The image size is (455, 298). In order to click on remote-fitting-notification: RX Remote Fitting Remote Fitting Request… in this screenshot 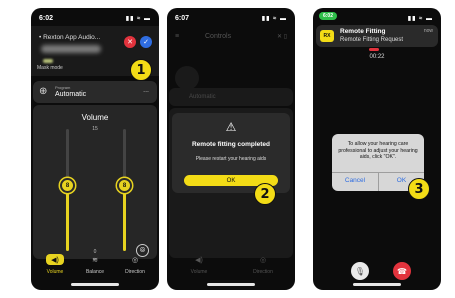, I will do `click(377, 36)`.